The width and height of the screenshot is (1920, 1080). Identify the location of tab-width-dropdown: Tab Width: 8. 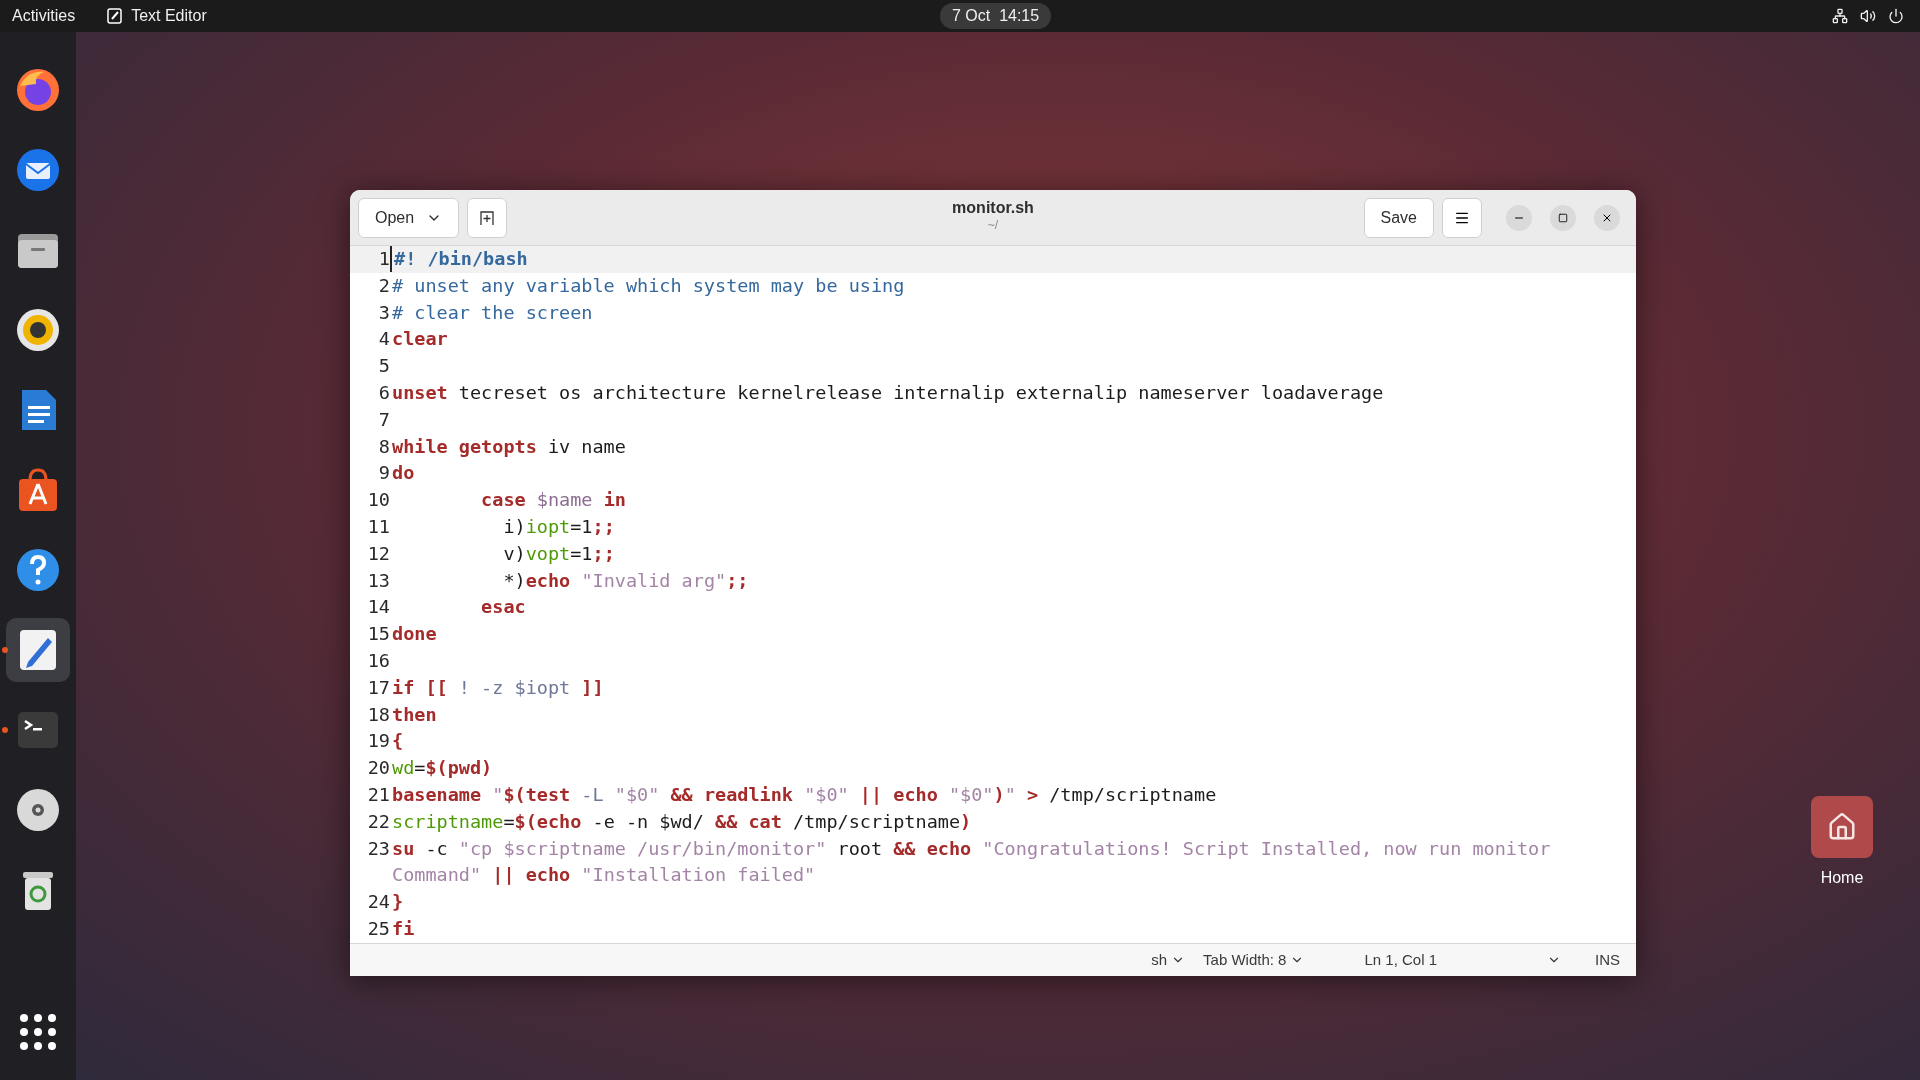
(1254, 960).